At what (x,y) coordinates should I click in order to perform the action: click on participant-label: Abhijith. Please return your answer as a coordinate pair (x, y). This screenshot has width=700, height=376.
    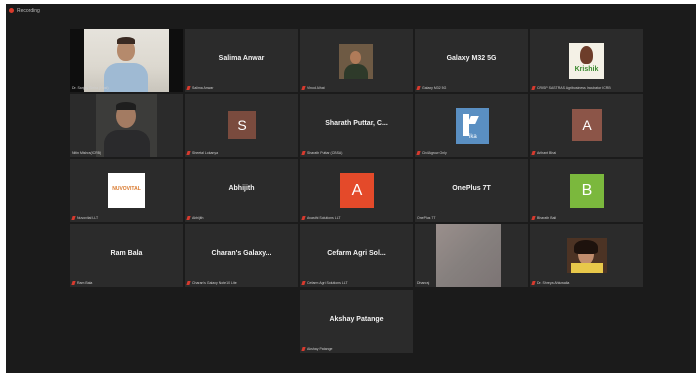
    Looking at the image, I should click on (194, 218).